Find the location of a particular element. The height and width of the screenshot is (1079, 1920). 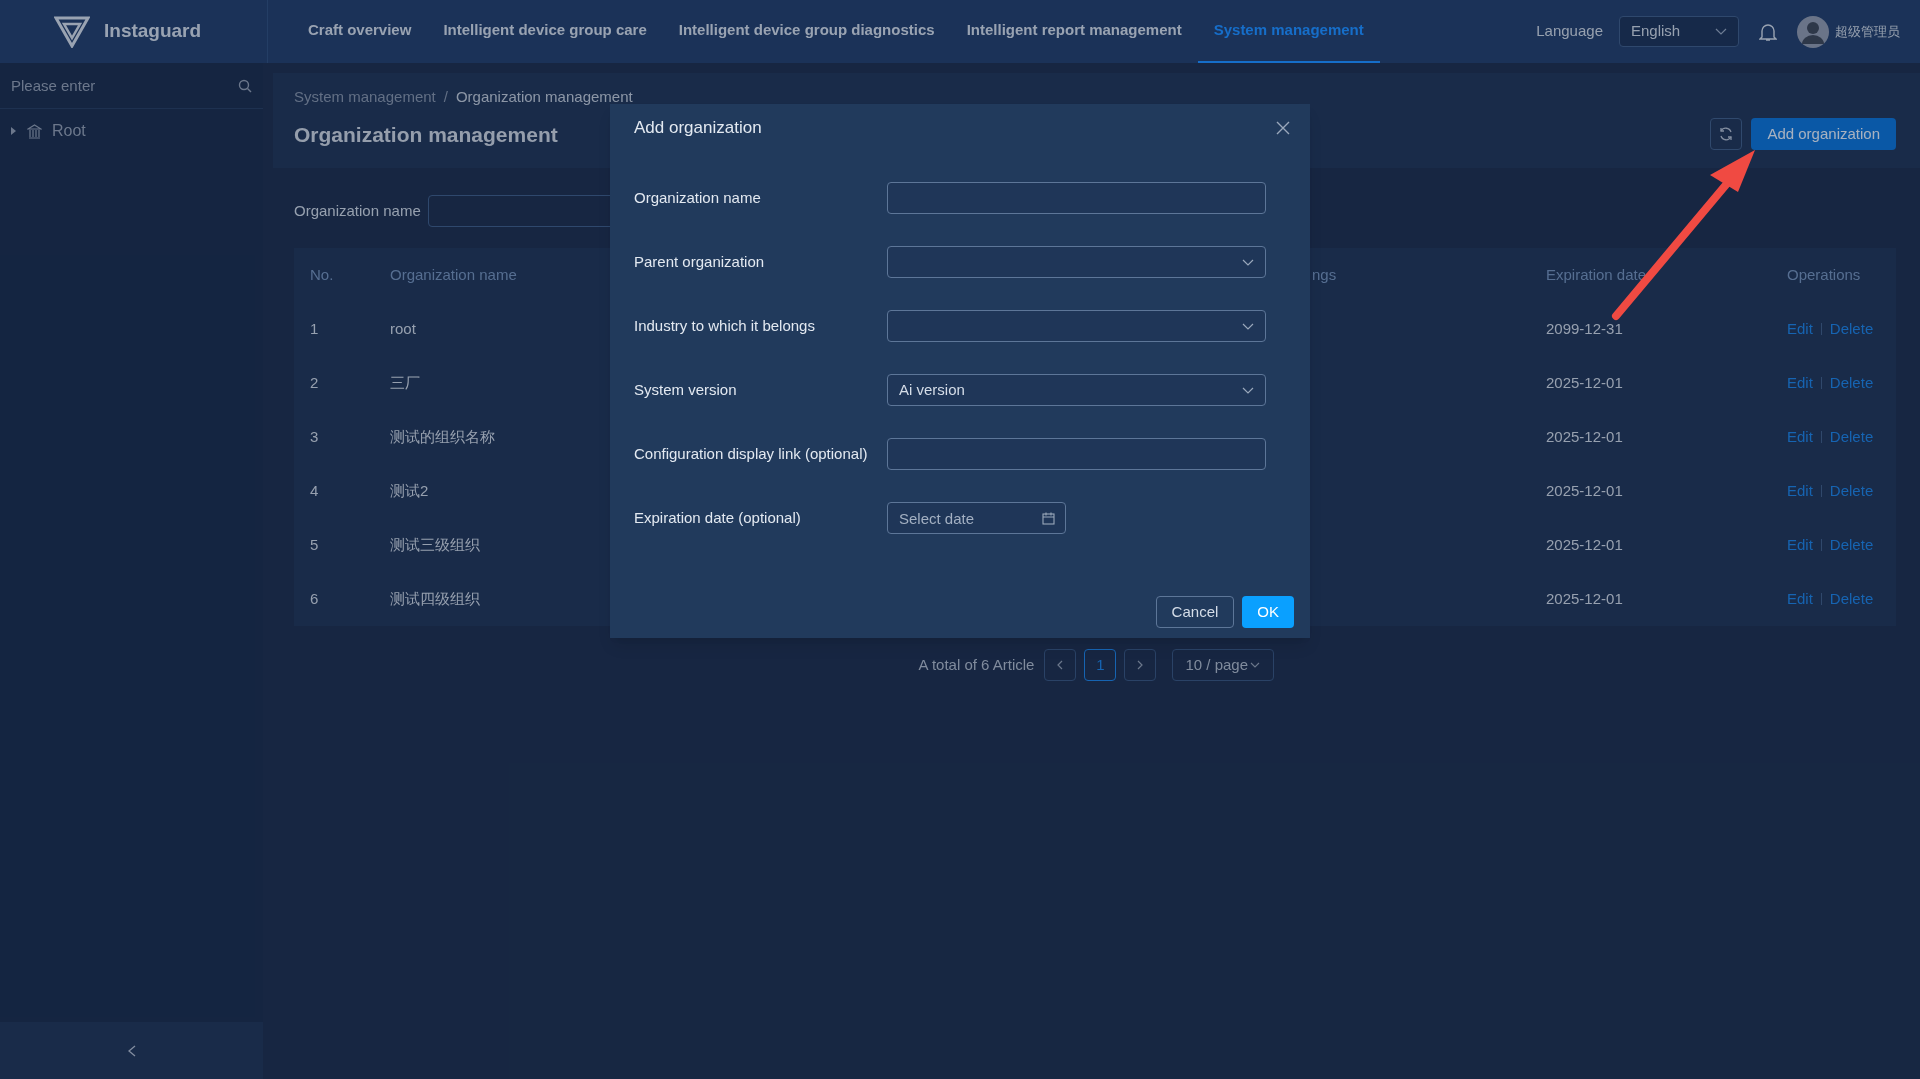

page-size-select: 10 / page is located at coordinates (1223, 665).